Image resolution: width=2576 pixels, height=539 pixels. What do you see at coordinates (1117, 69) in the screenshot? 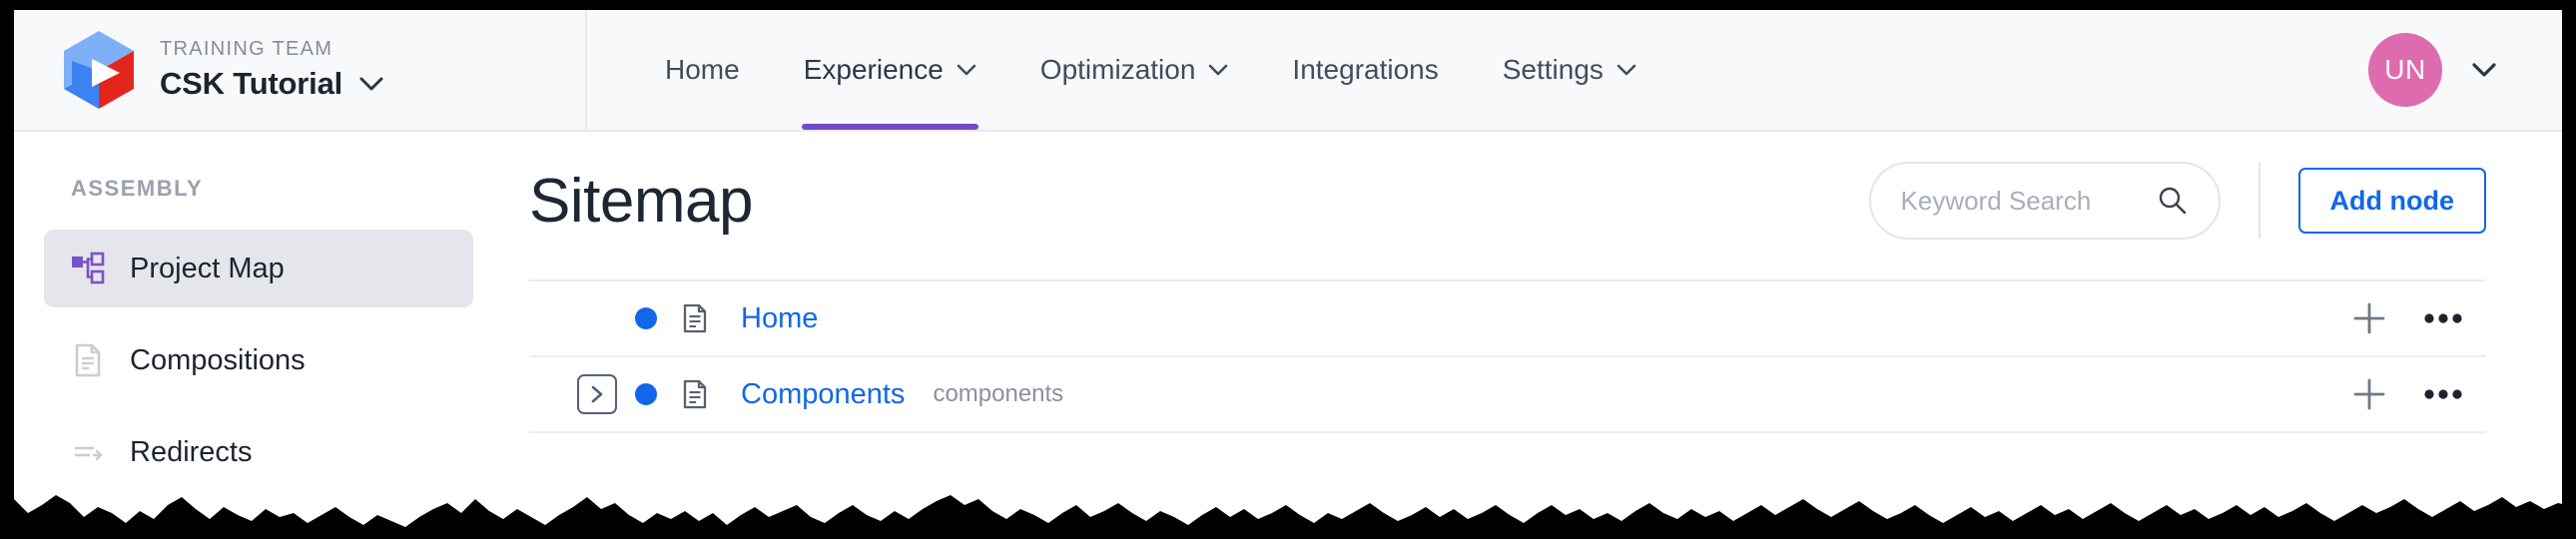
I see `nav-label: Optimization` at bounding box center [1117, 69].